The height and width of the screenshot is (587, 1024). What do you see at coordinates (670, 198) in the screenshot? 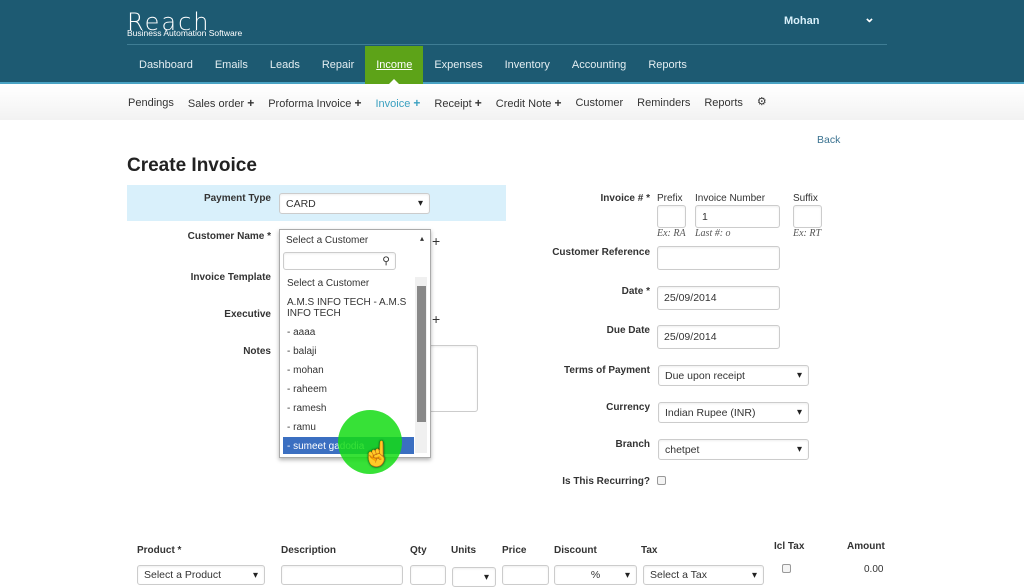
I see `prefix-label: Prefix` at bounding box center [670, 198].